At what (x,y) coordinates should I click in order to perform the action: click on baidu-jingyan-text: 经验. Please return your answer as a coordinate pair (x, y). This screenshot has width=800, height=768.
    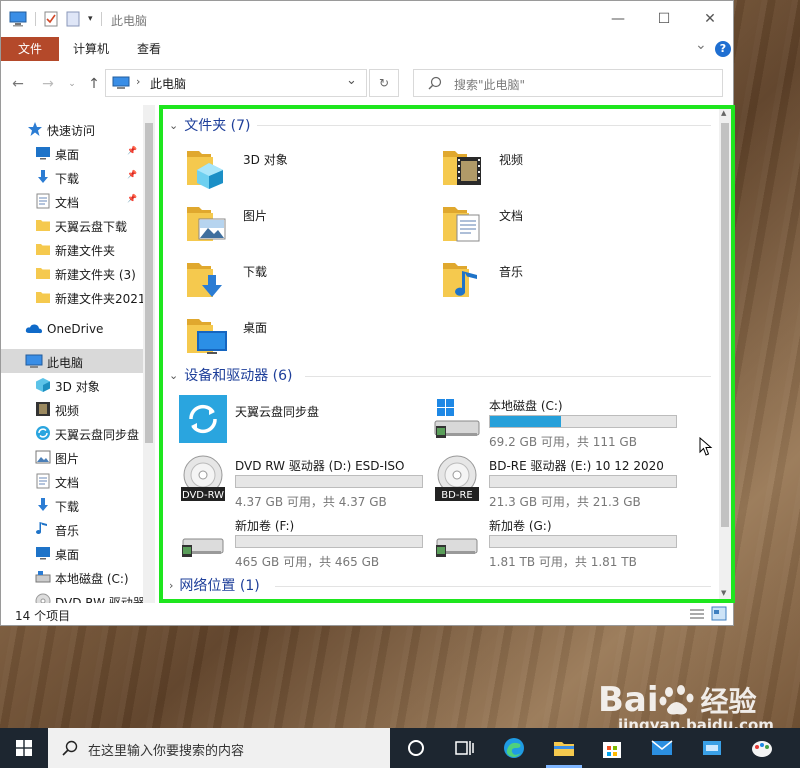
    Looking at the image, I should click on (728, 701).